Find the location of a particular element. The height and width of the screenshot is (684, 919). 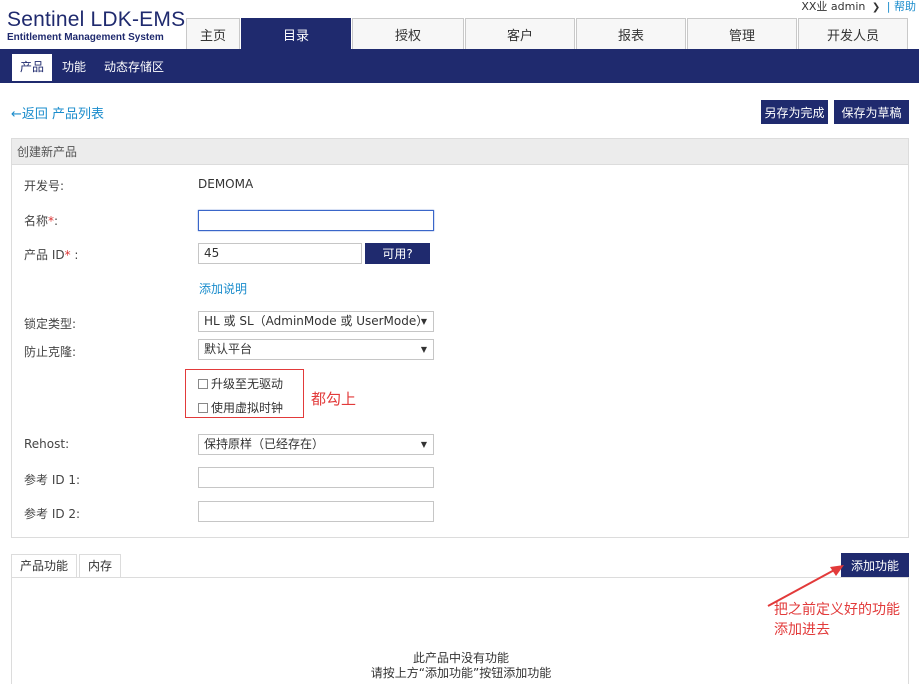

add-description-link: 添加说明 is located at coordinates (223, 288).